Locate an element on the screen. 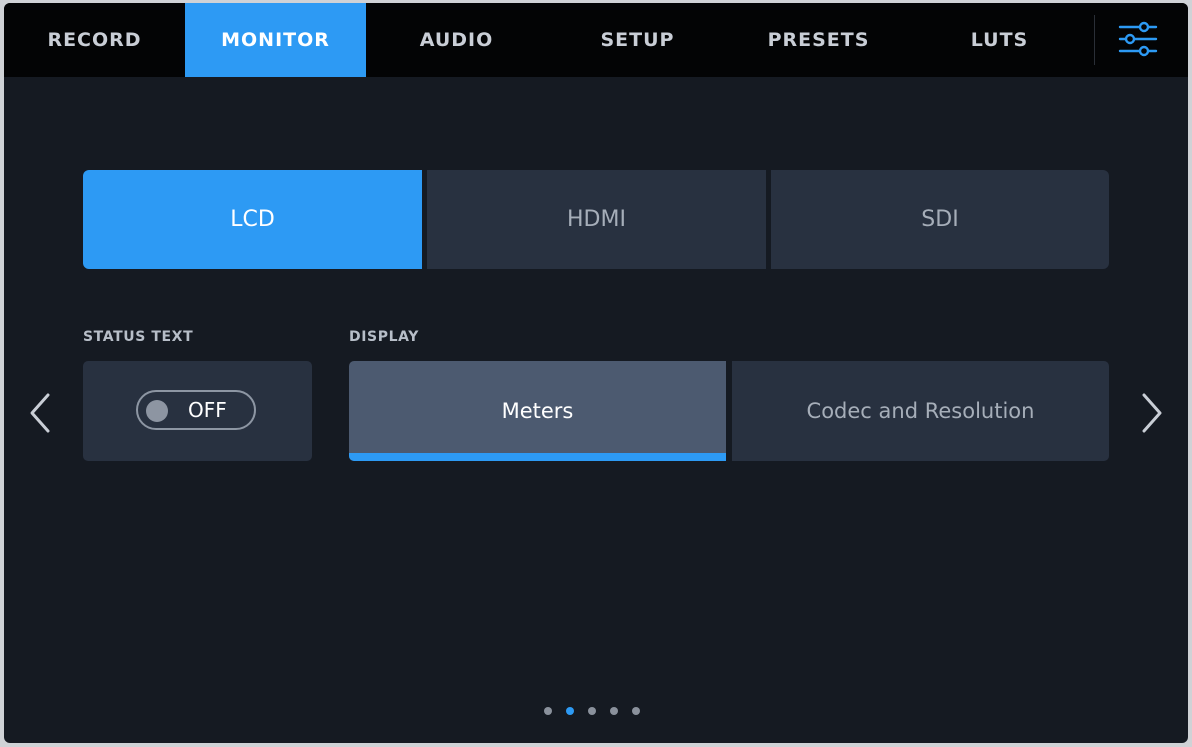 This screenshot has width=1192, height=747. sliders-icon is located at coordinates (1138, 39).